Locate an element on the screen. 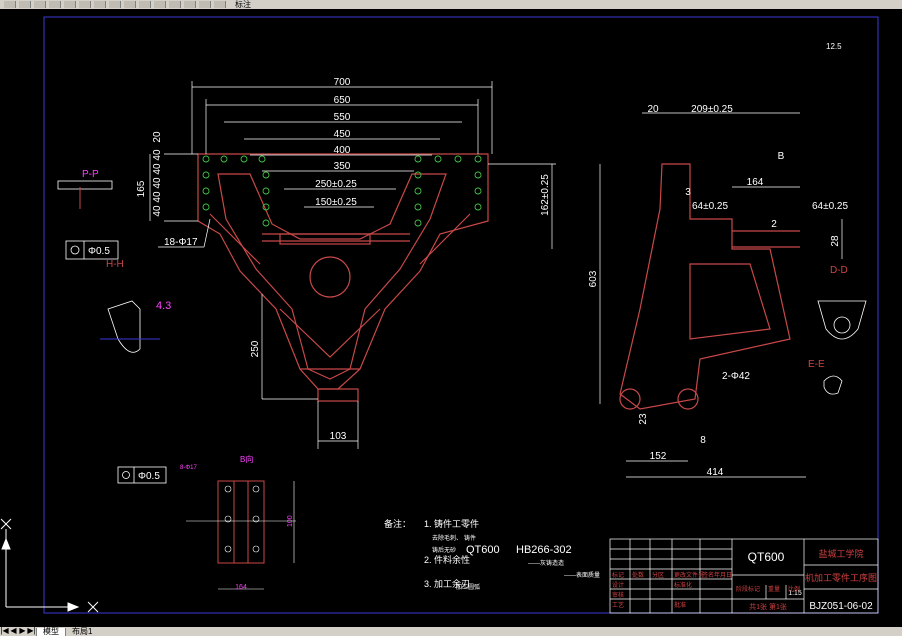 Image resolution: width=902 pixels, height=636 pixels. tb-row-1: 处数 is located at coordinates (638, 575).